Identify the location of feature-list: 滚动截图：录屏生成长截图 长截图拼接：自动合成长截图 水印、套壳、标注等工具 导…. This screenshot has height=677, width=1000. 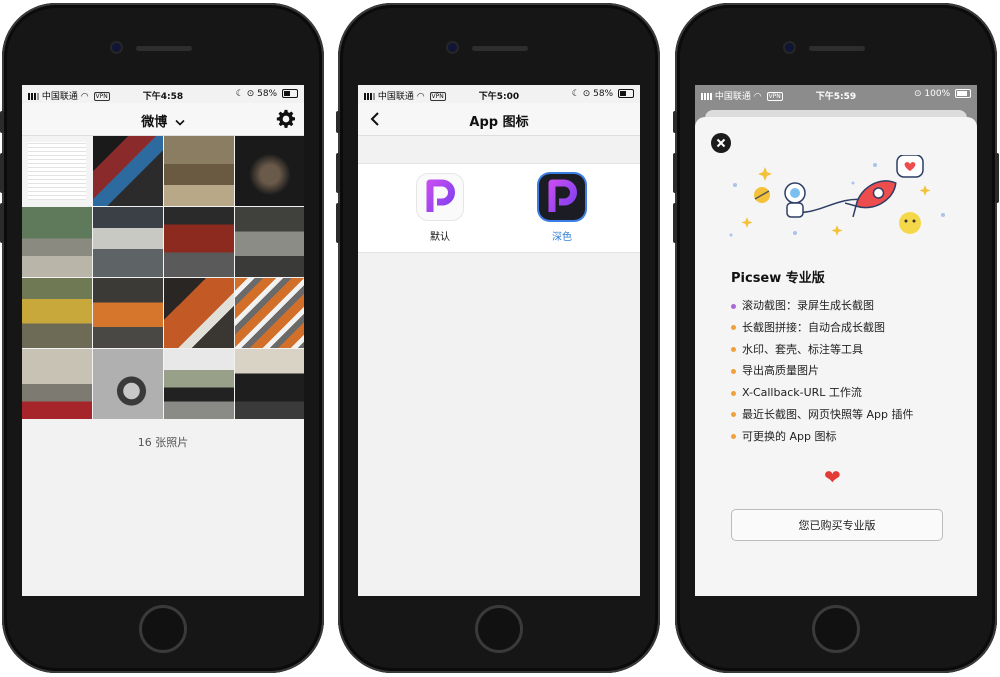
(822, 371).